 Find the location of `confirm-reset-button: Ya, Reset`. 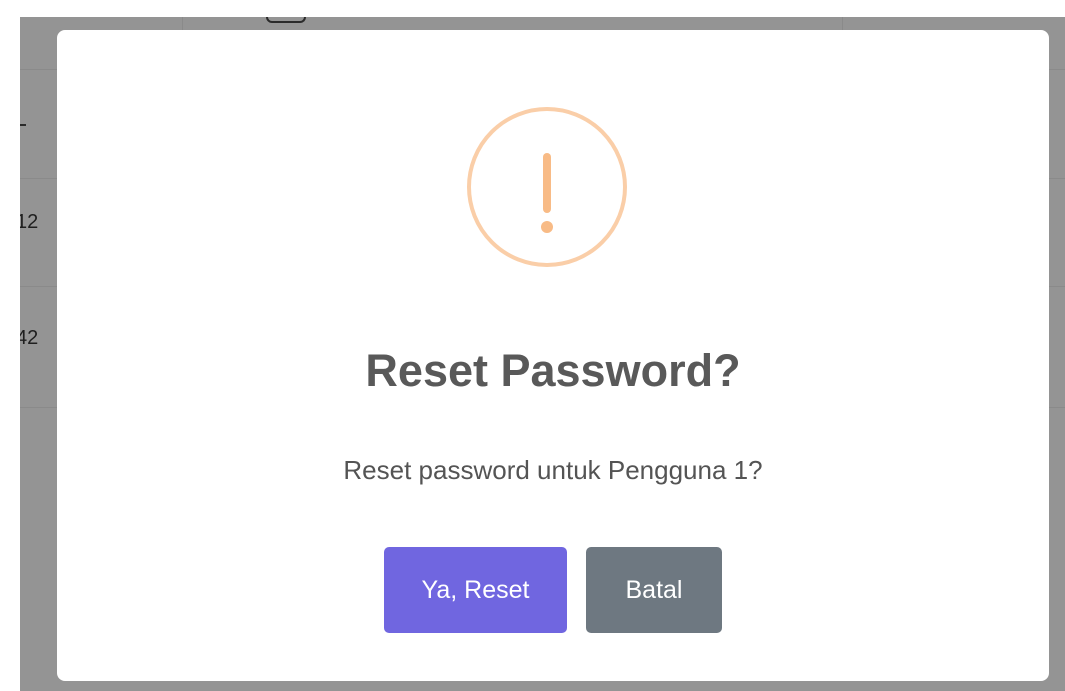

confirm-reset-button: Ya, Reset is located at coordinates (475, 590).